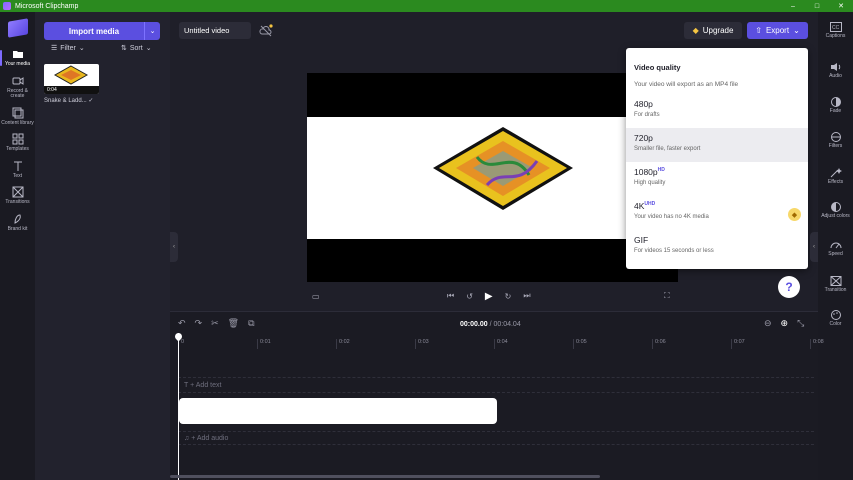 The width and height of the screenshot is (853, 480). What do you see at coordinates (385, 476) in the screenshot?
I see `timeline-scrollbar` at bounding box center [385, 476].